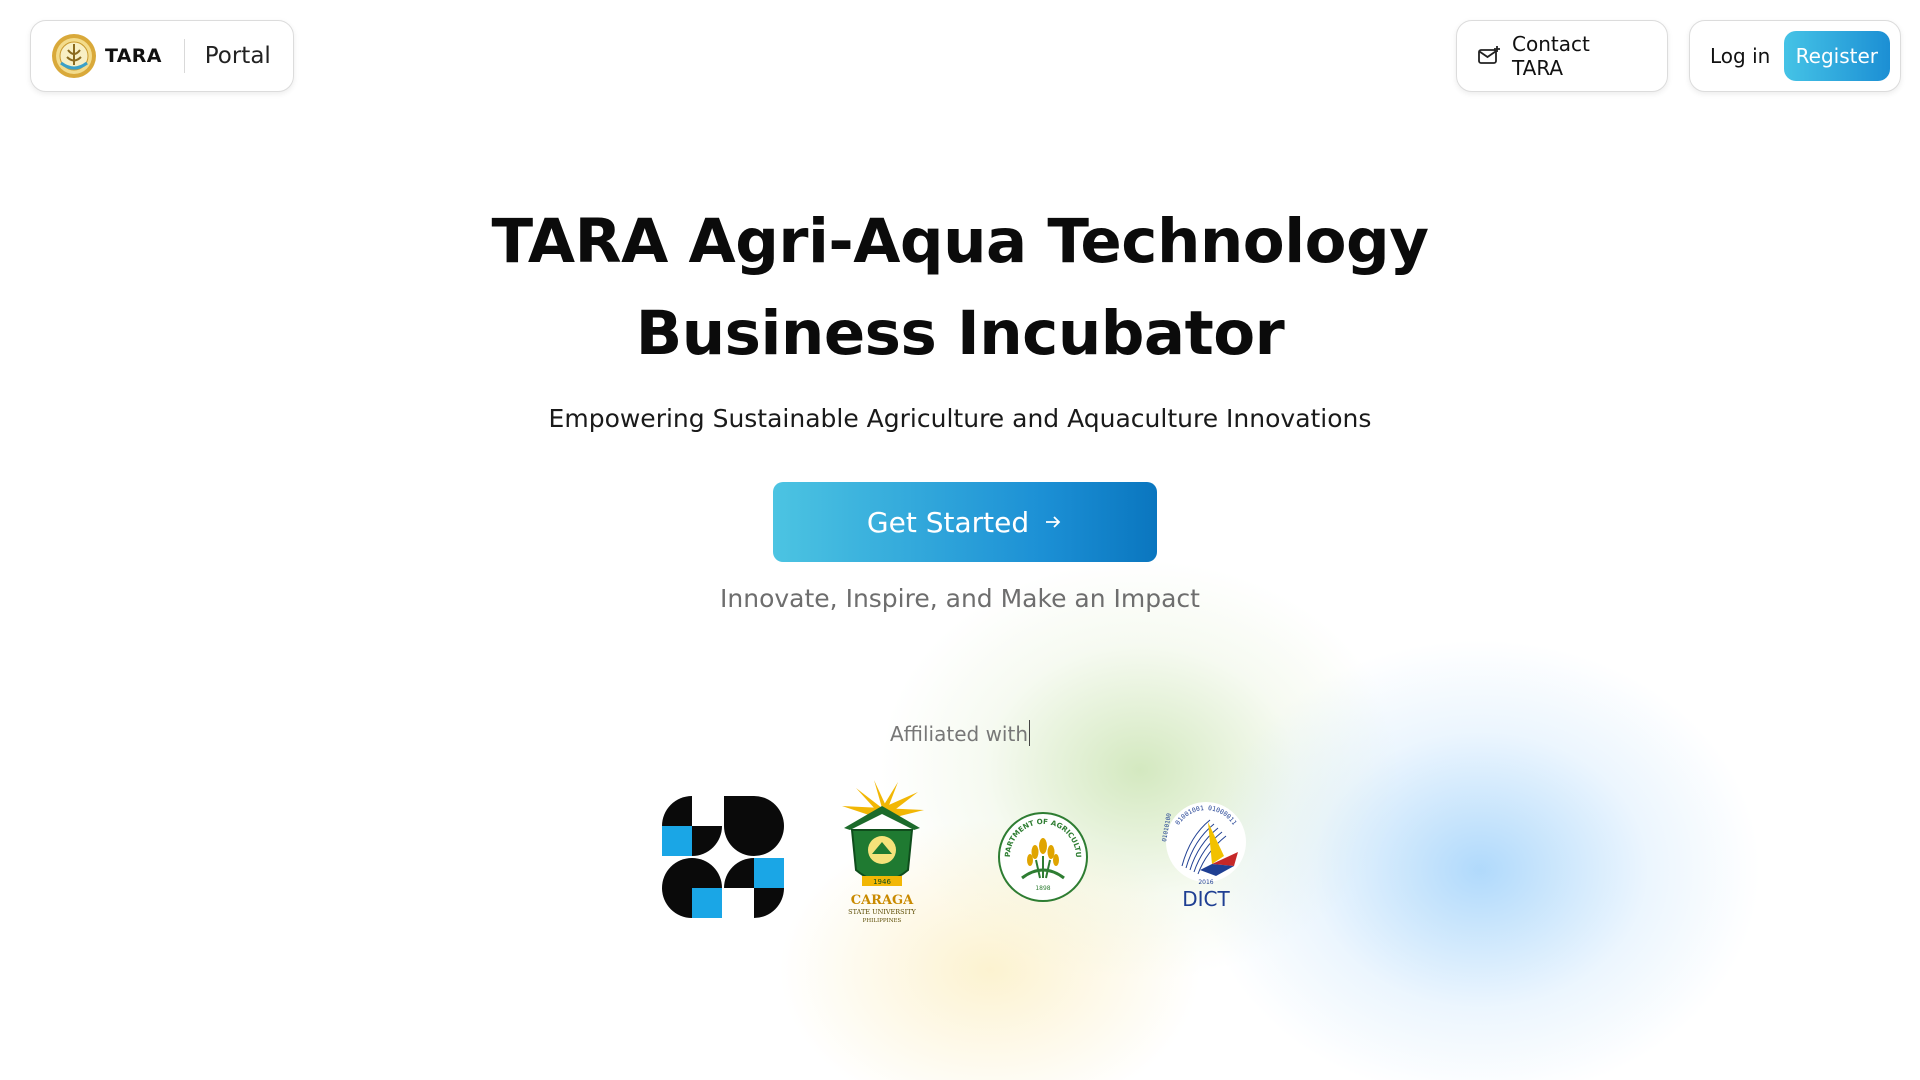  What do you see at coordinates (1030, 733) in the screenshot?
I see `text-caret` at bounding box center [1030, 733].